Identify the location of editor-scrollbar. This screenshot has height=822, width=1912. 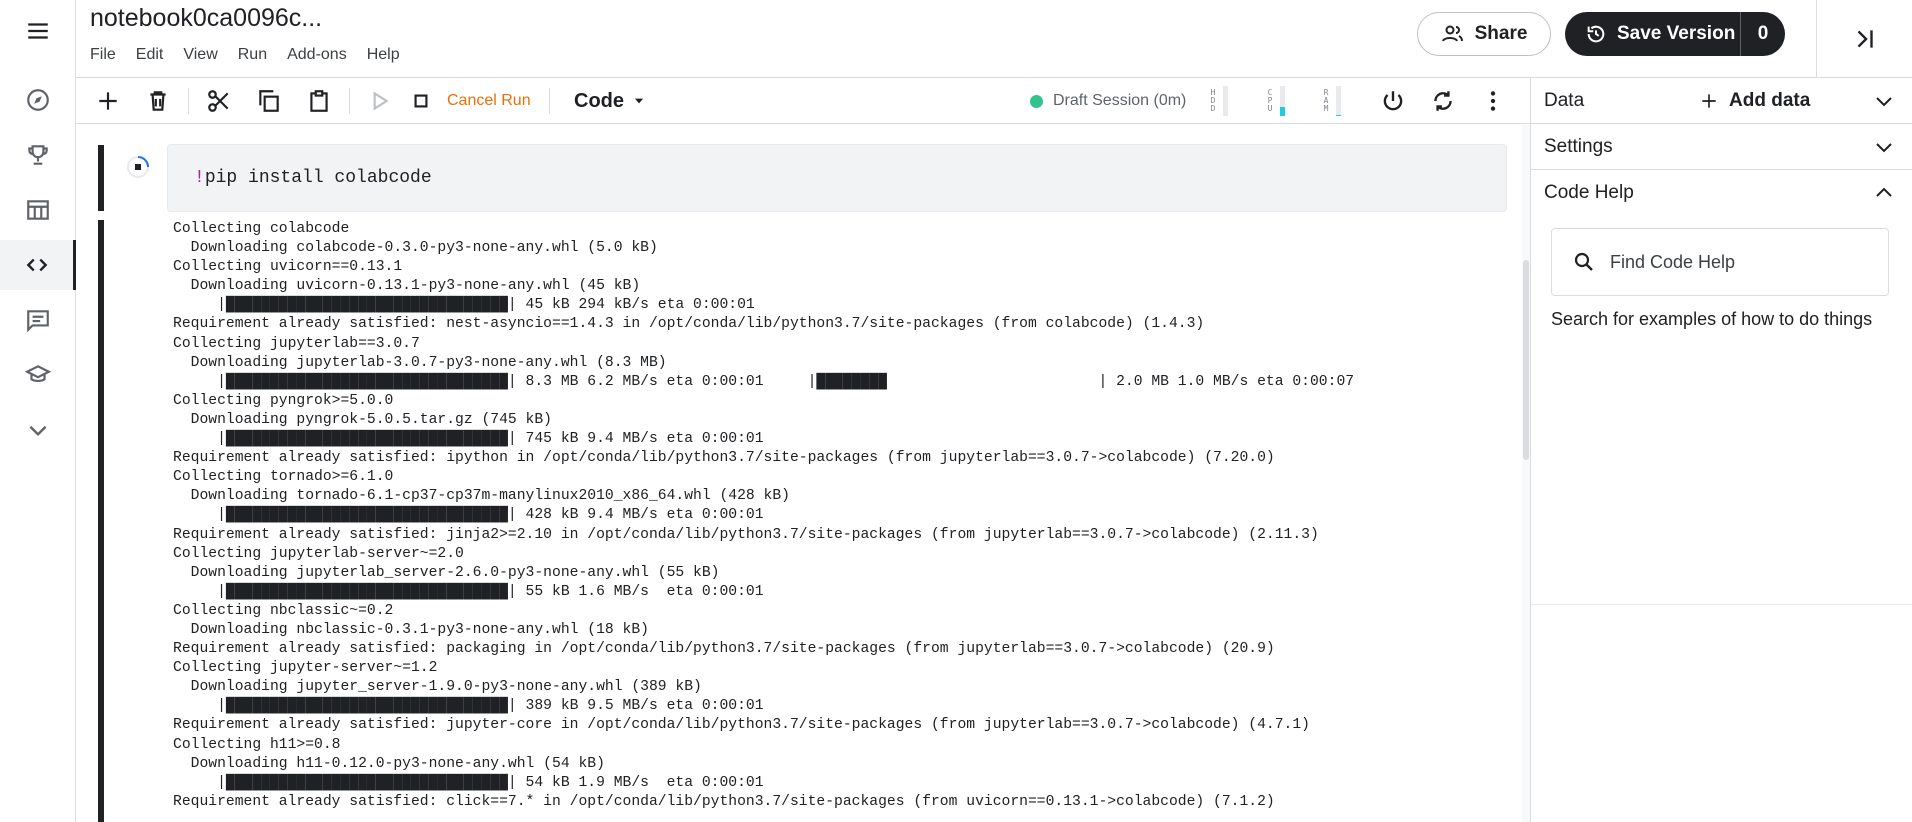
(1526, 473).